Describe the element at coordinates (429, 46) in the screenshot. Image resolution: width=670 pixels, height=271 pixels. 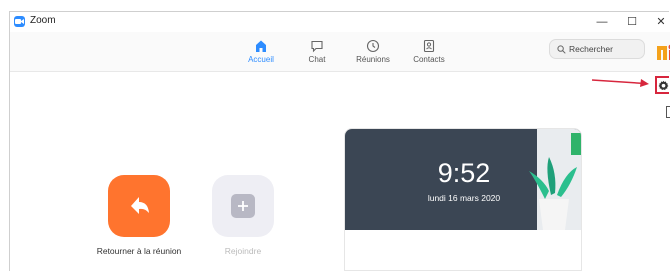
I see `contact-card-icon` at that location.